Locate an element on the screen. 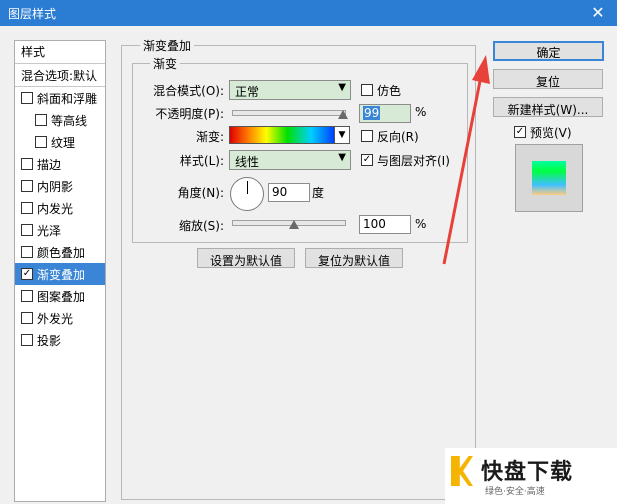  watermark-logo-icon is located at coordinates (462, 471).